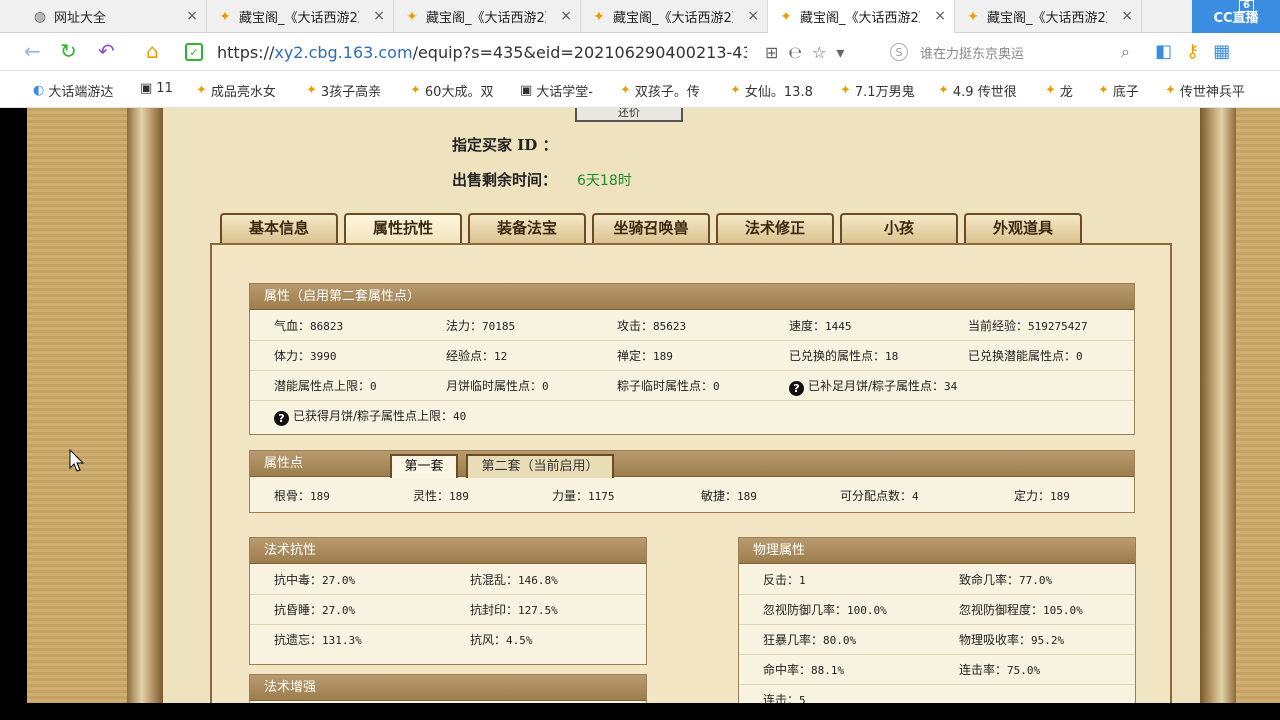  Describe the element at coordinates (667, 92) in the screenshot. I see `bookmark-label: 双孩子。传` at that location.